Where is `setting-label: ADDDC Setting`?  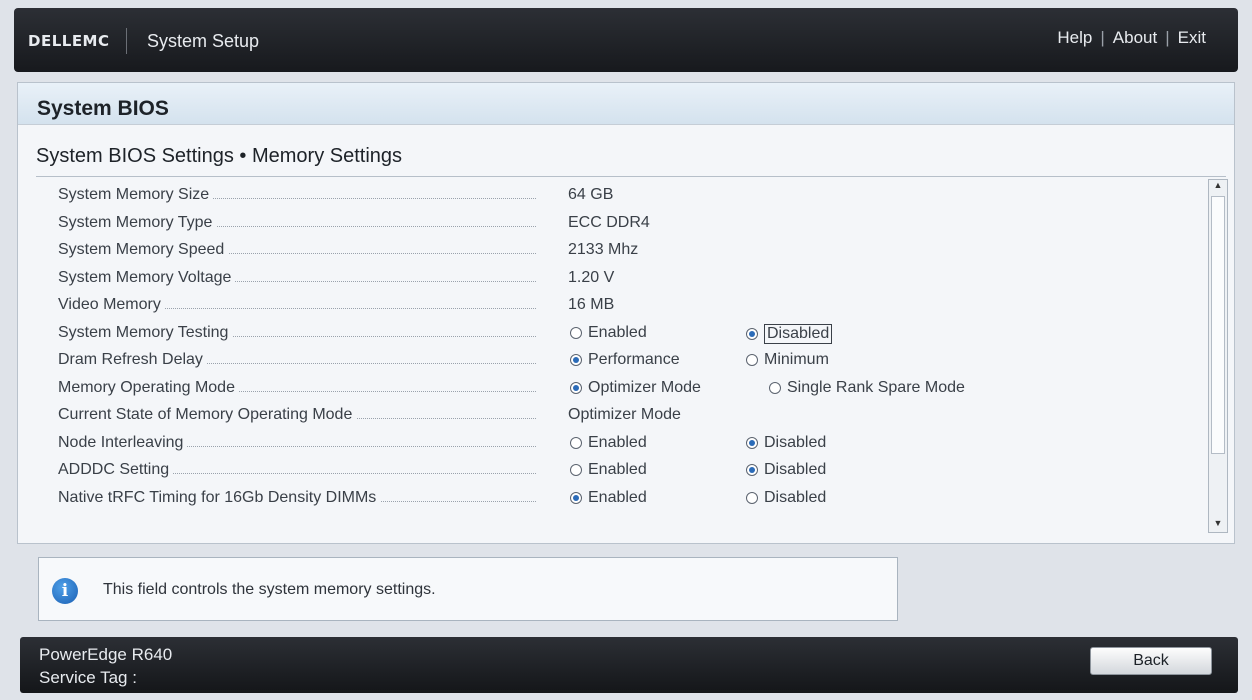 setting-label: ADDDC Setting is located at coordinates (116, 469).